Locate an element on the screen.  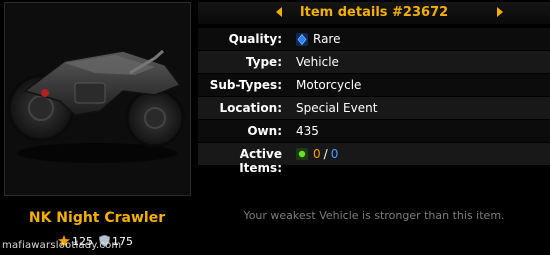
type-label: Type: is located at coordinates (263, 62).